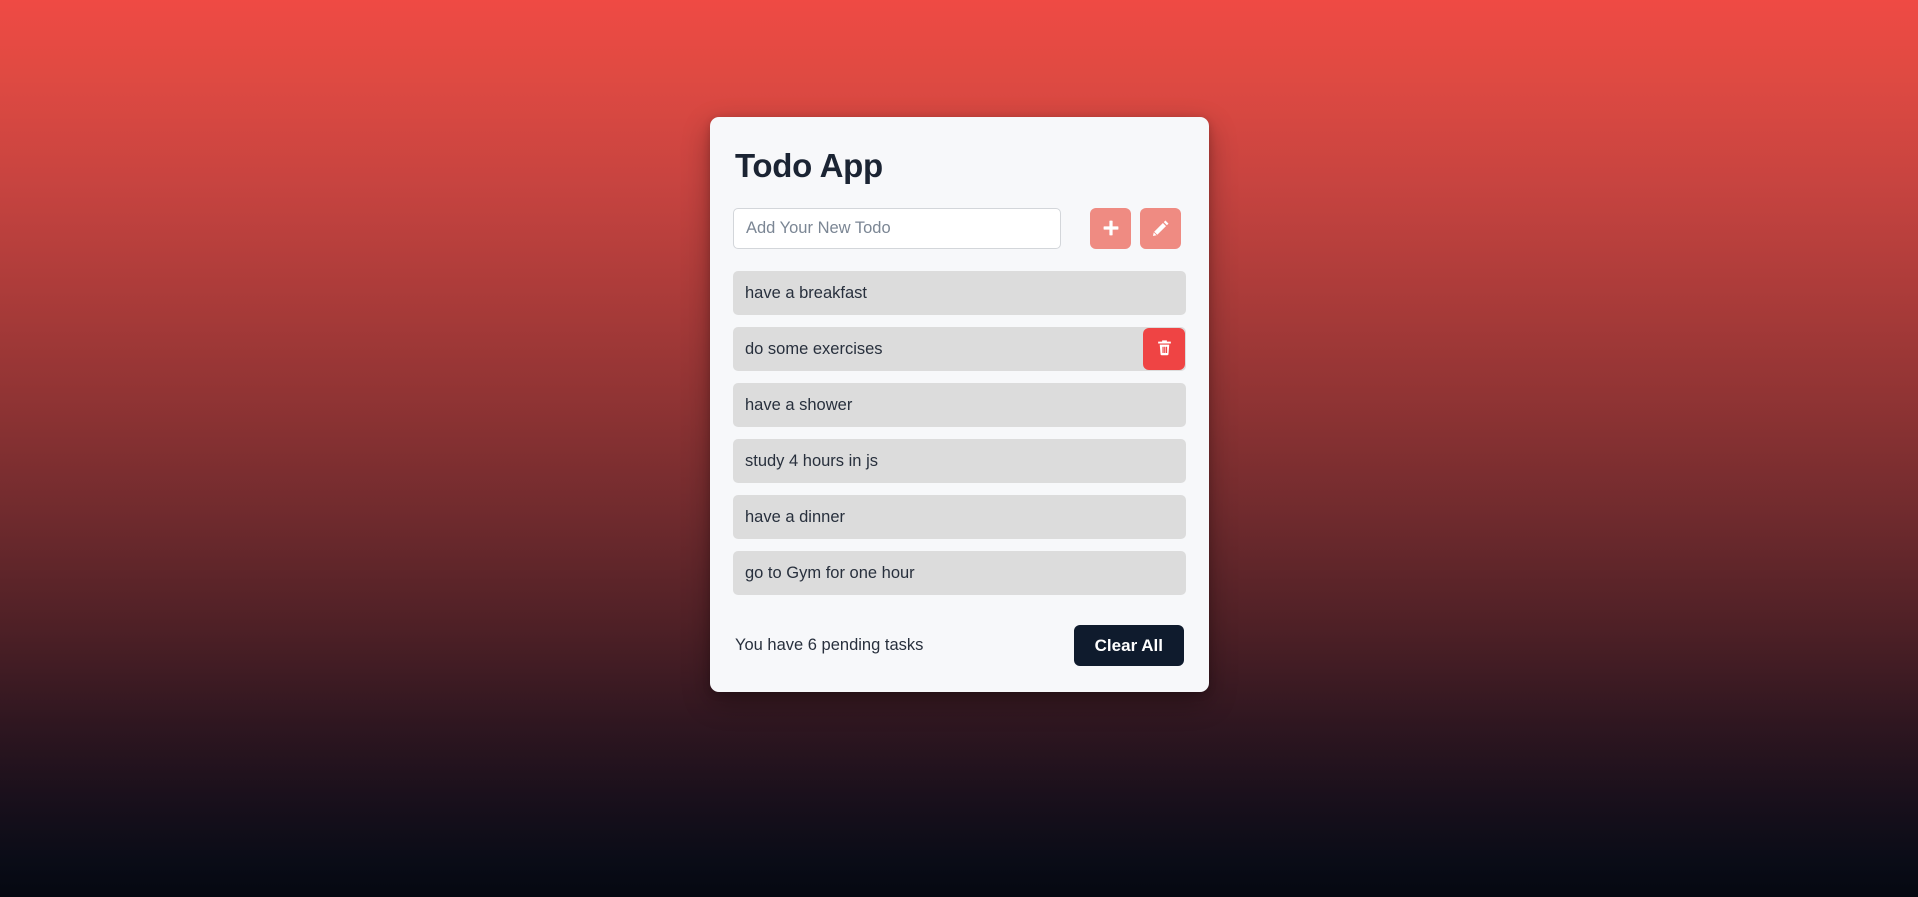 This screenshot has height=897, width=1918. What do you see at coordinates (1135, 228) in the screenshot?
I see `action-buttons-group` at bounding box center [1135, 228].